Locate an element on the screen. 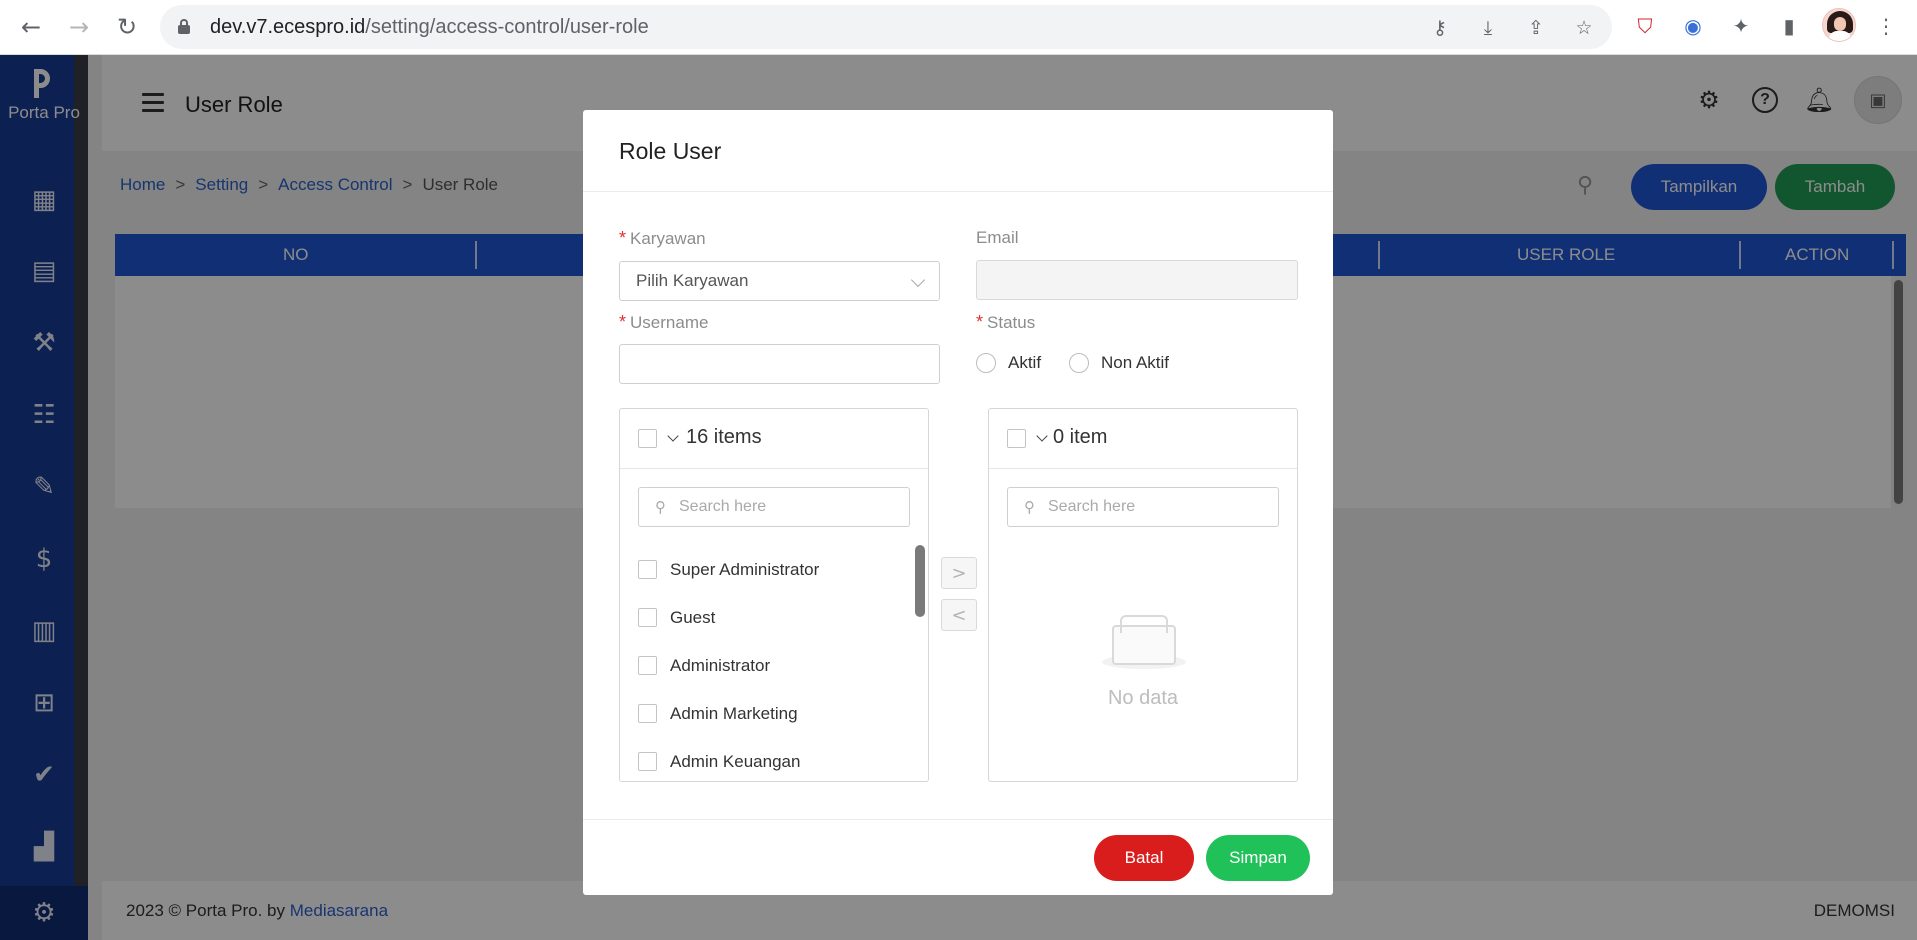 This screenshot has width=1917, height=940. username-input is located at coordinates (779, 364).